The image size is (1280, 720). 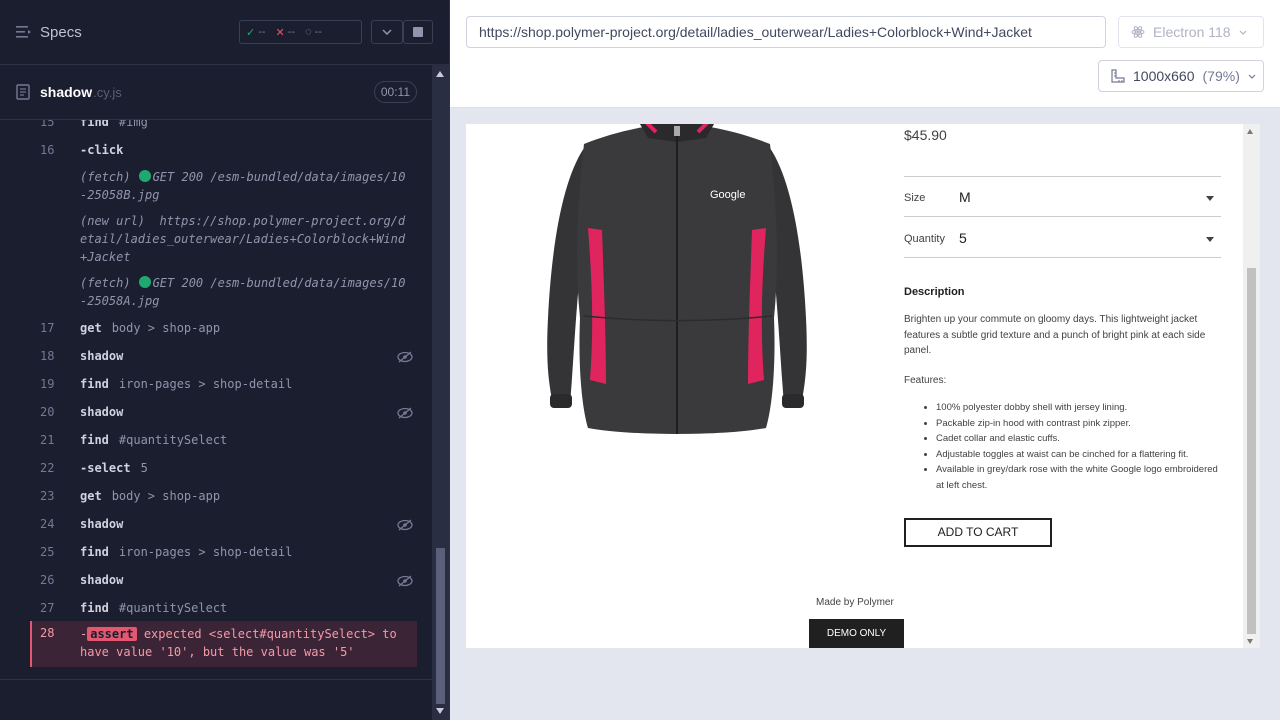 What do you see at coordinates (1138, 32) in the screenshot?
I see `electron-icon` at bounding box center [1138, 32].